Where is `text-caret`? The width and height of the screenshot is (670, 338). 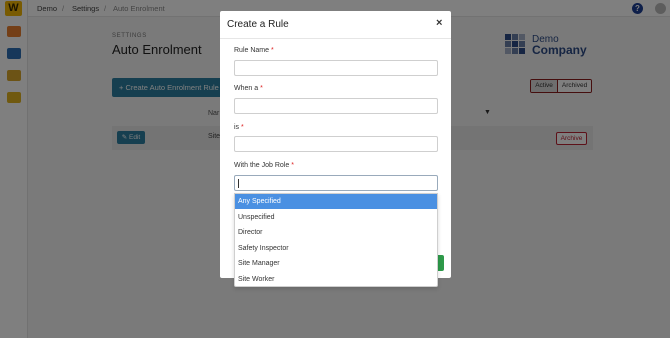
text-caret is located at coordinates (238, 183).